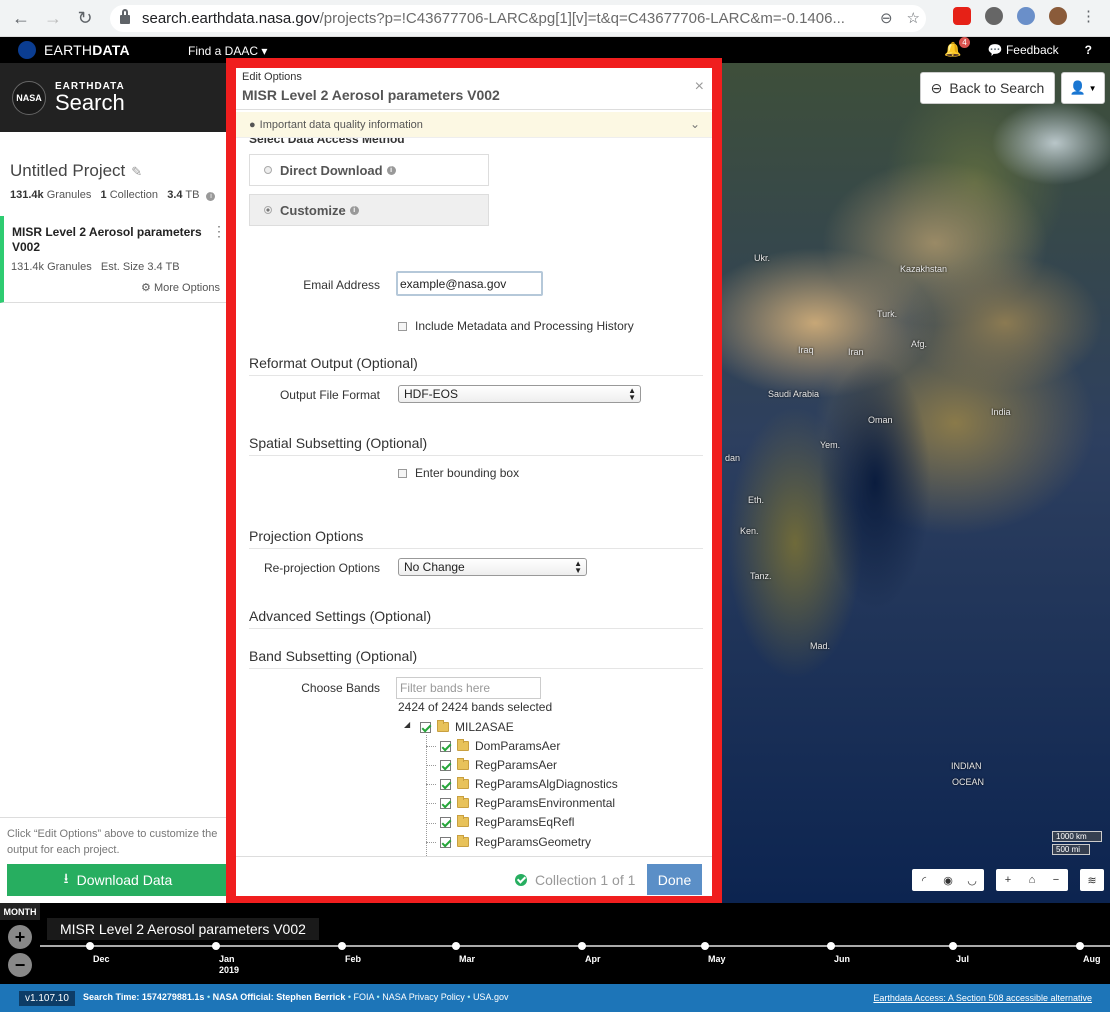  What do you see at coordinates (76, 171) in the screenshot?
I see `project-title: Untitled Project ✎` at bounding box center [76, 171].